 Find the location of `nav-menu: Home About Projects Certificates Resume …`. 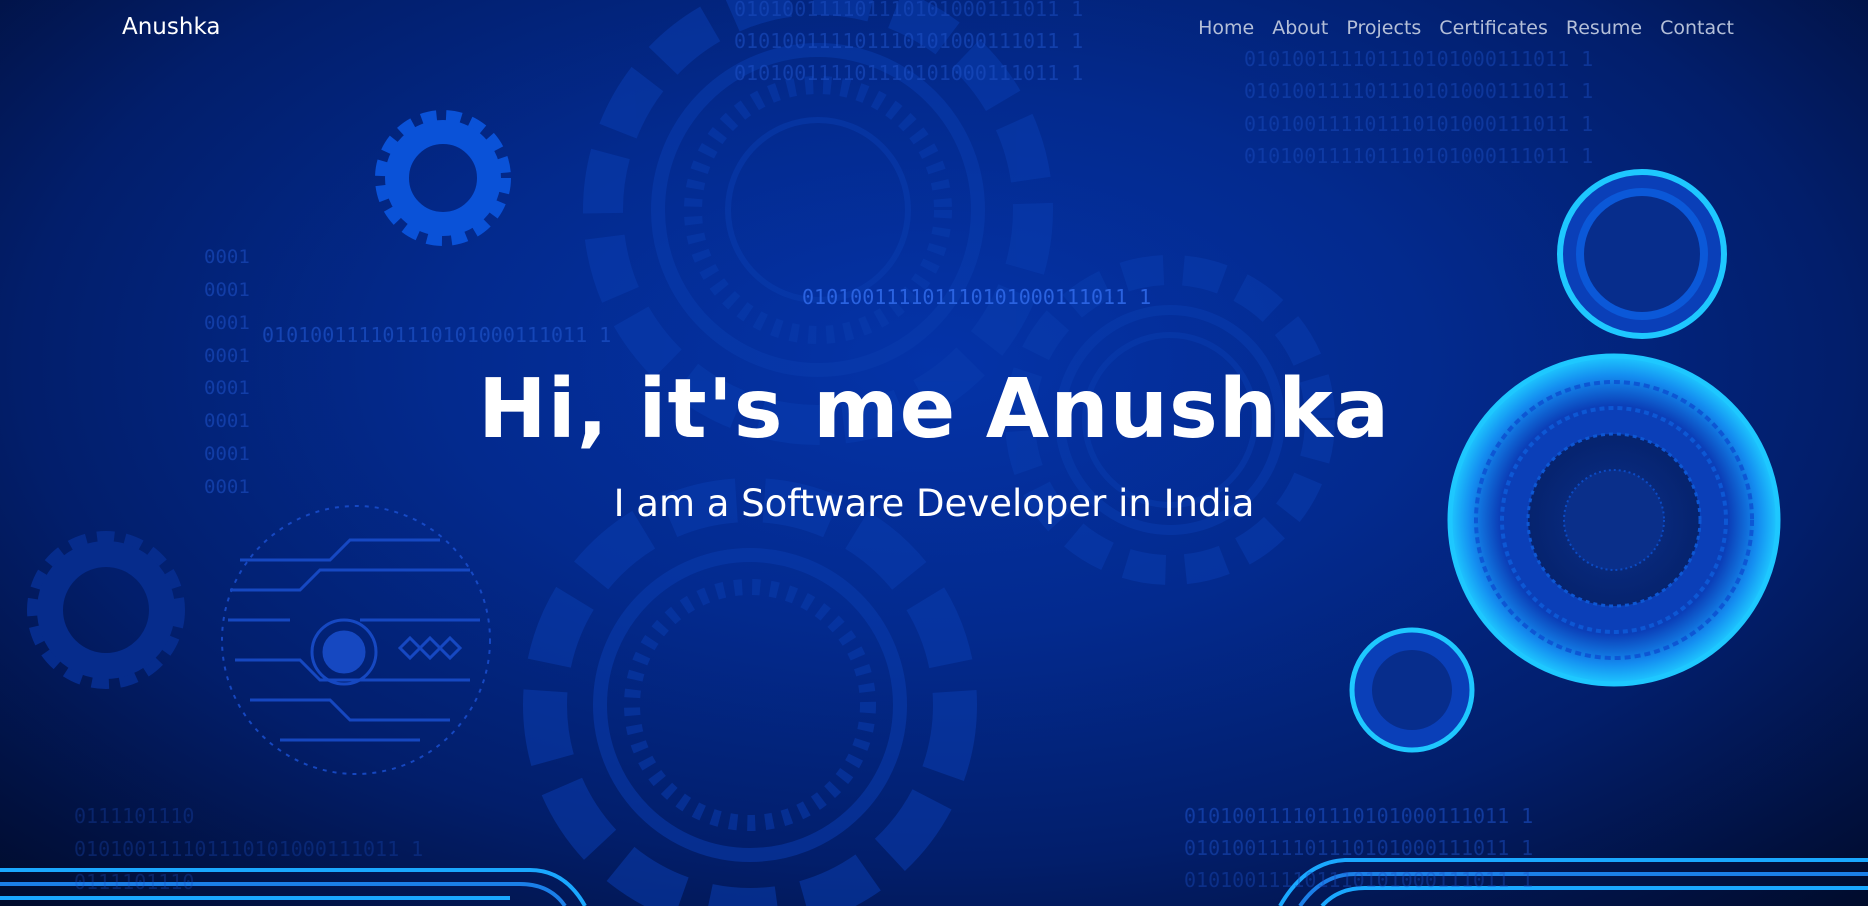

nav-menu: Home About Projects Certificates Resume … is located at coordinates (1466, 28).